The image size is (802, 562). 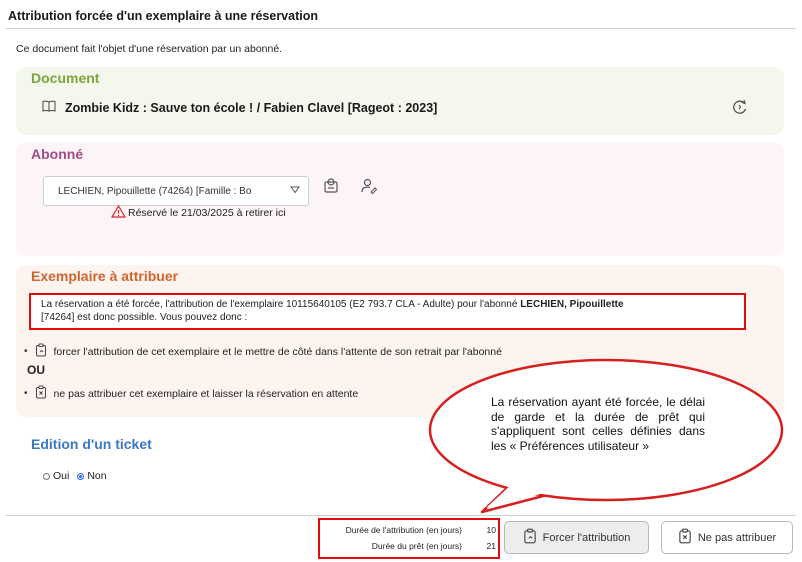 What do you see at coordinates (332, 187) in the screenshot?
I see `user-card-icon` at bounding box center [332, 187].